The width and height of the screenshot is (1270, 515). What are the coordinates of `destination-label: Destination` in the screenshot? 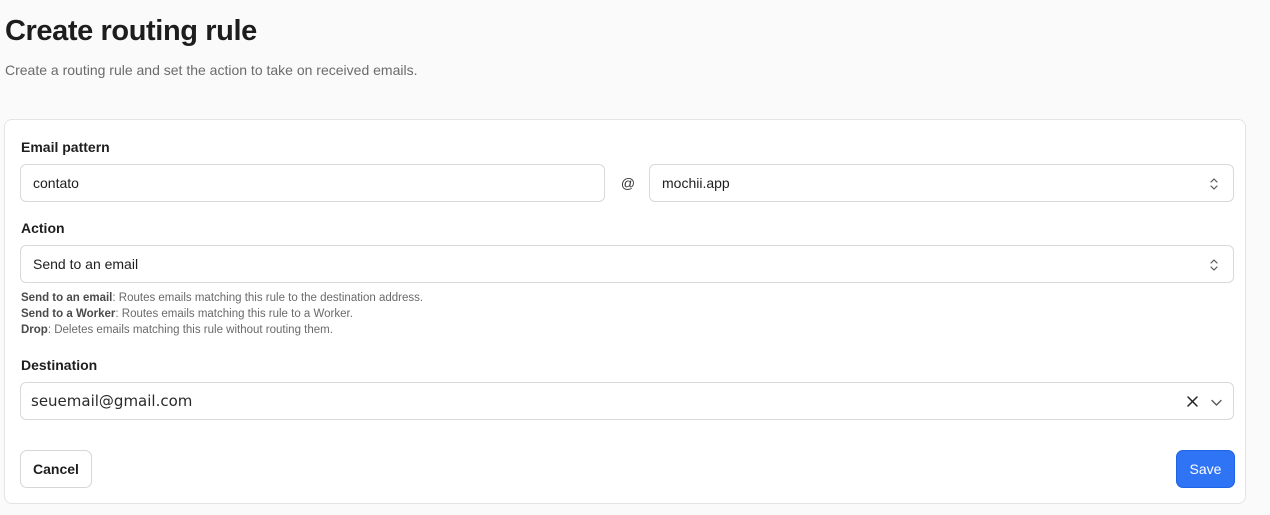 It's located at (59, 365).